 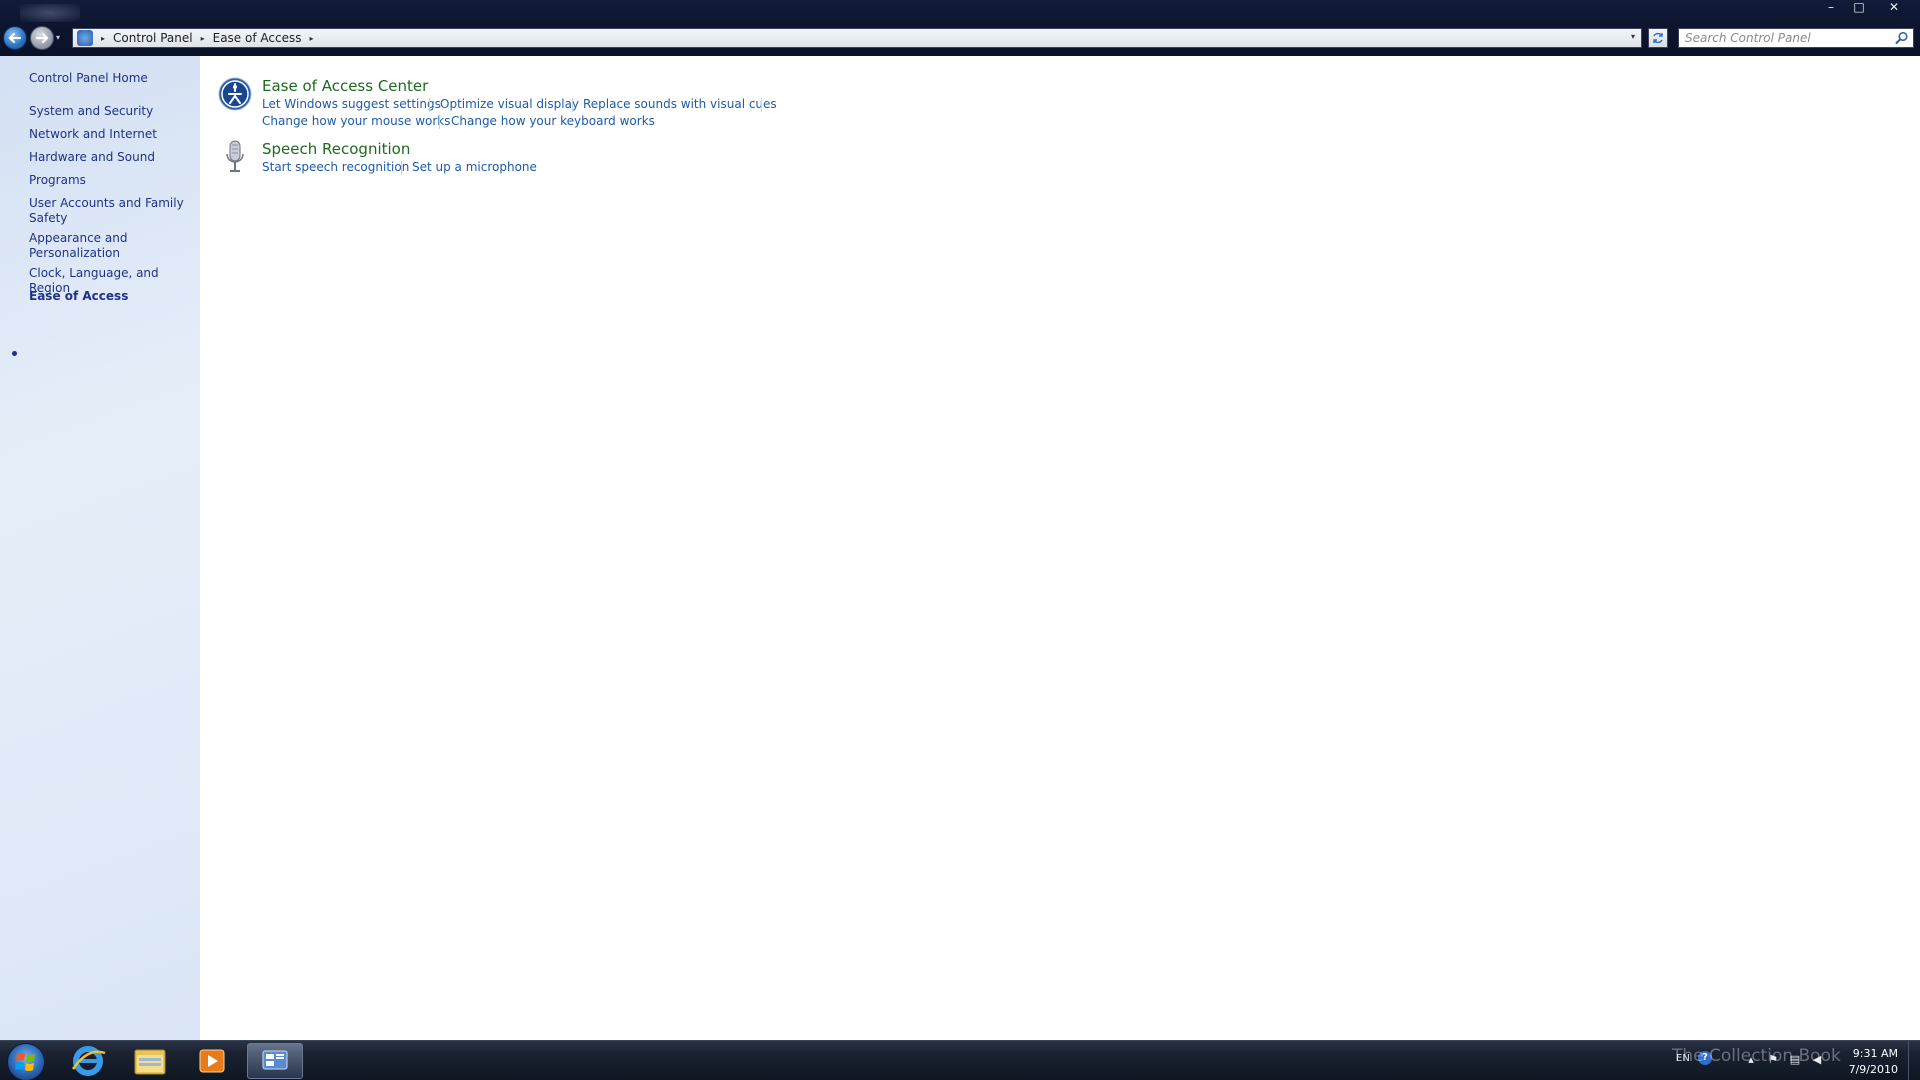 What do you see at coordinates (336, 149) in the screenshot?
I see `category-speech-recognition: Speech Recognition` at bounding box center [336, 149].